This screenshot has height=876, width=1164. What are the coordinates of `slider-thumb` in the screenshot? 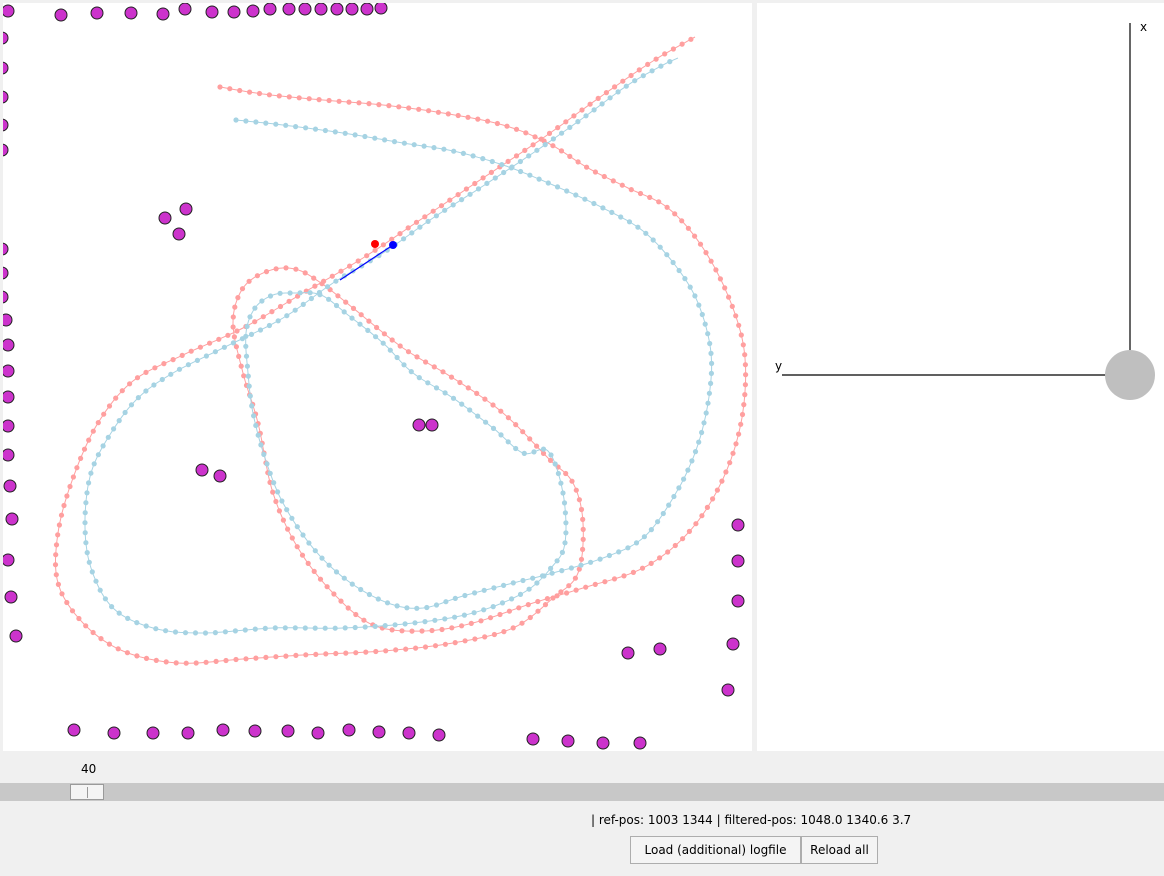 It's located at (87, 792).